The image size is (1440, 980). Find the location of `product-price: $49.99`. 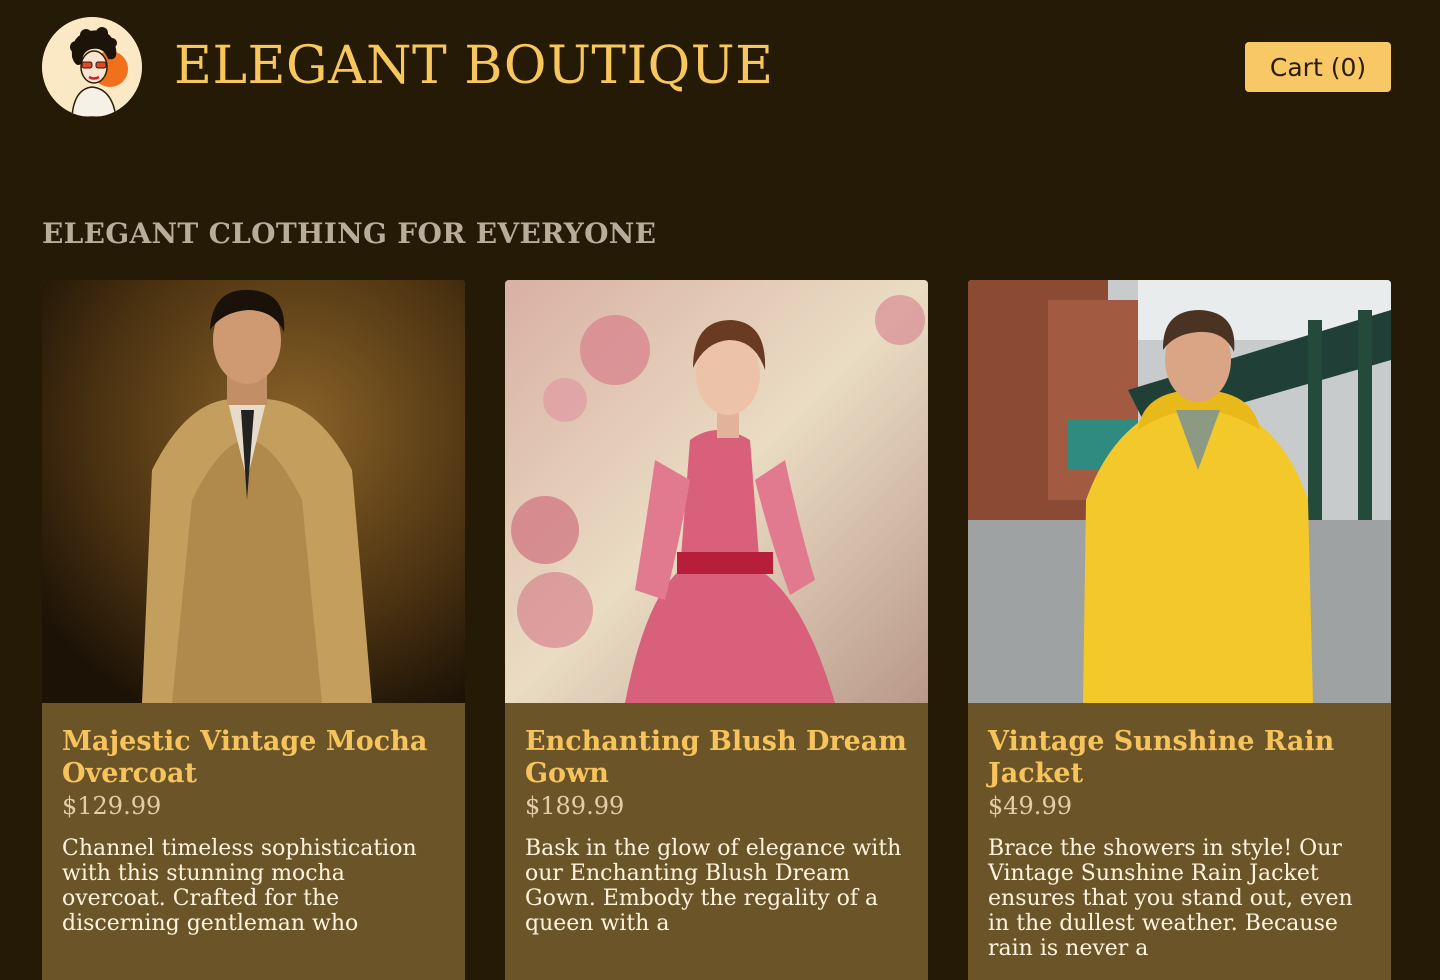

product-price: $49.99 is located at coordinates (1030, 806).